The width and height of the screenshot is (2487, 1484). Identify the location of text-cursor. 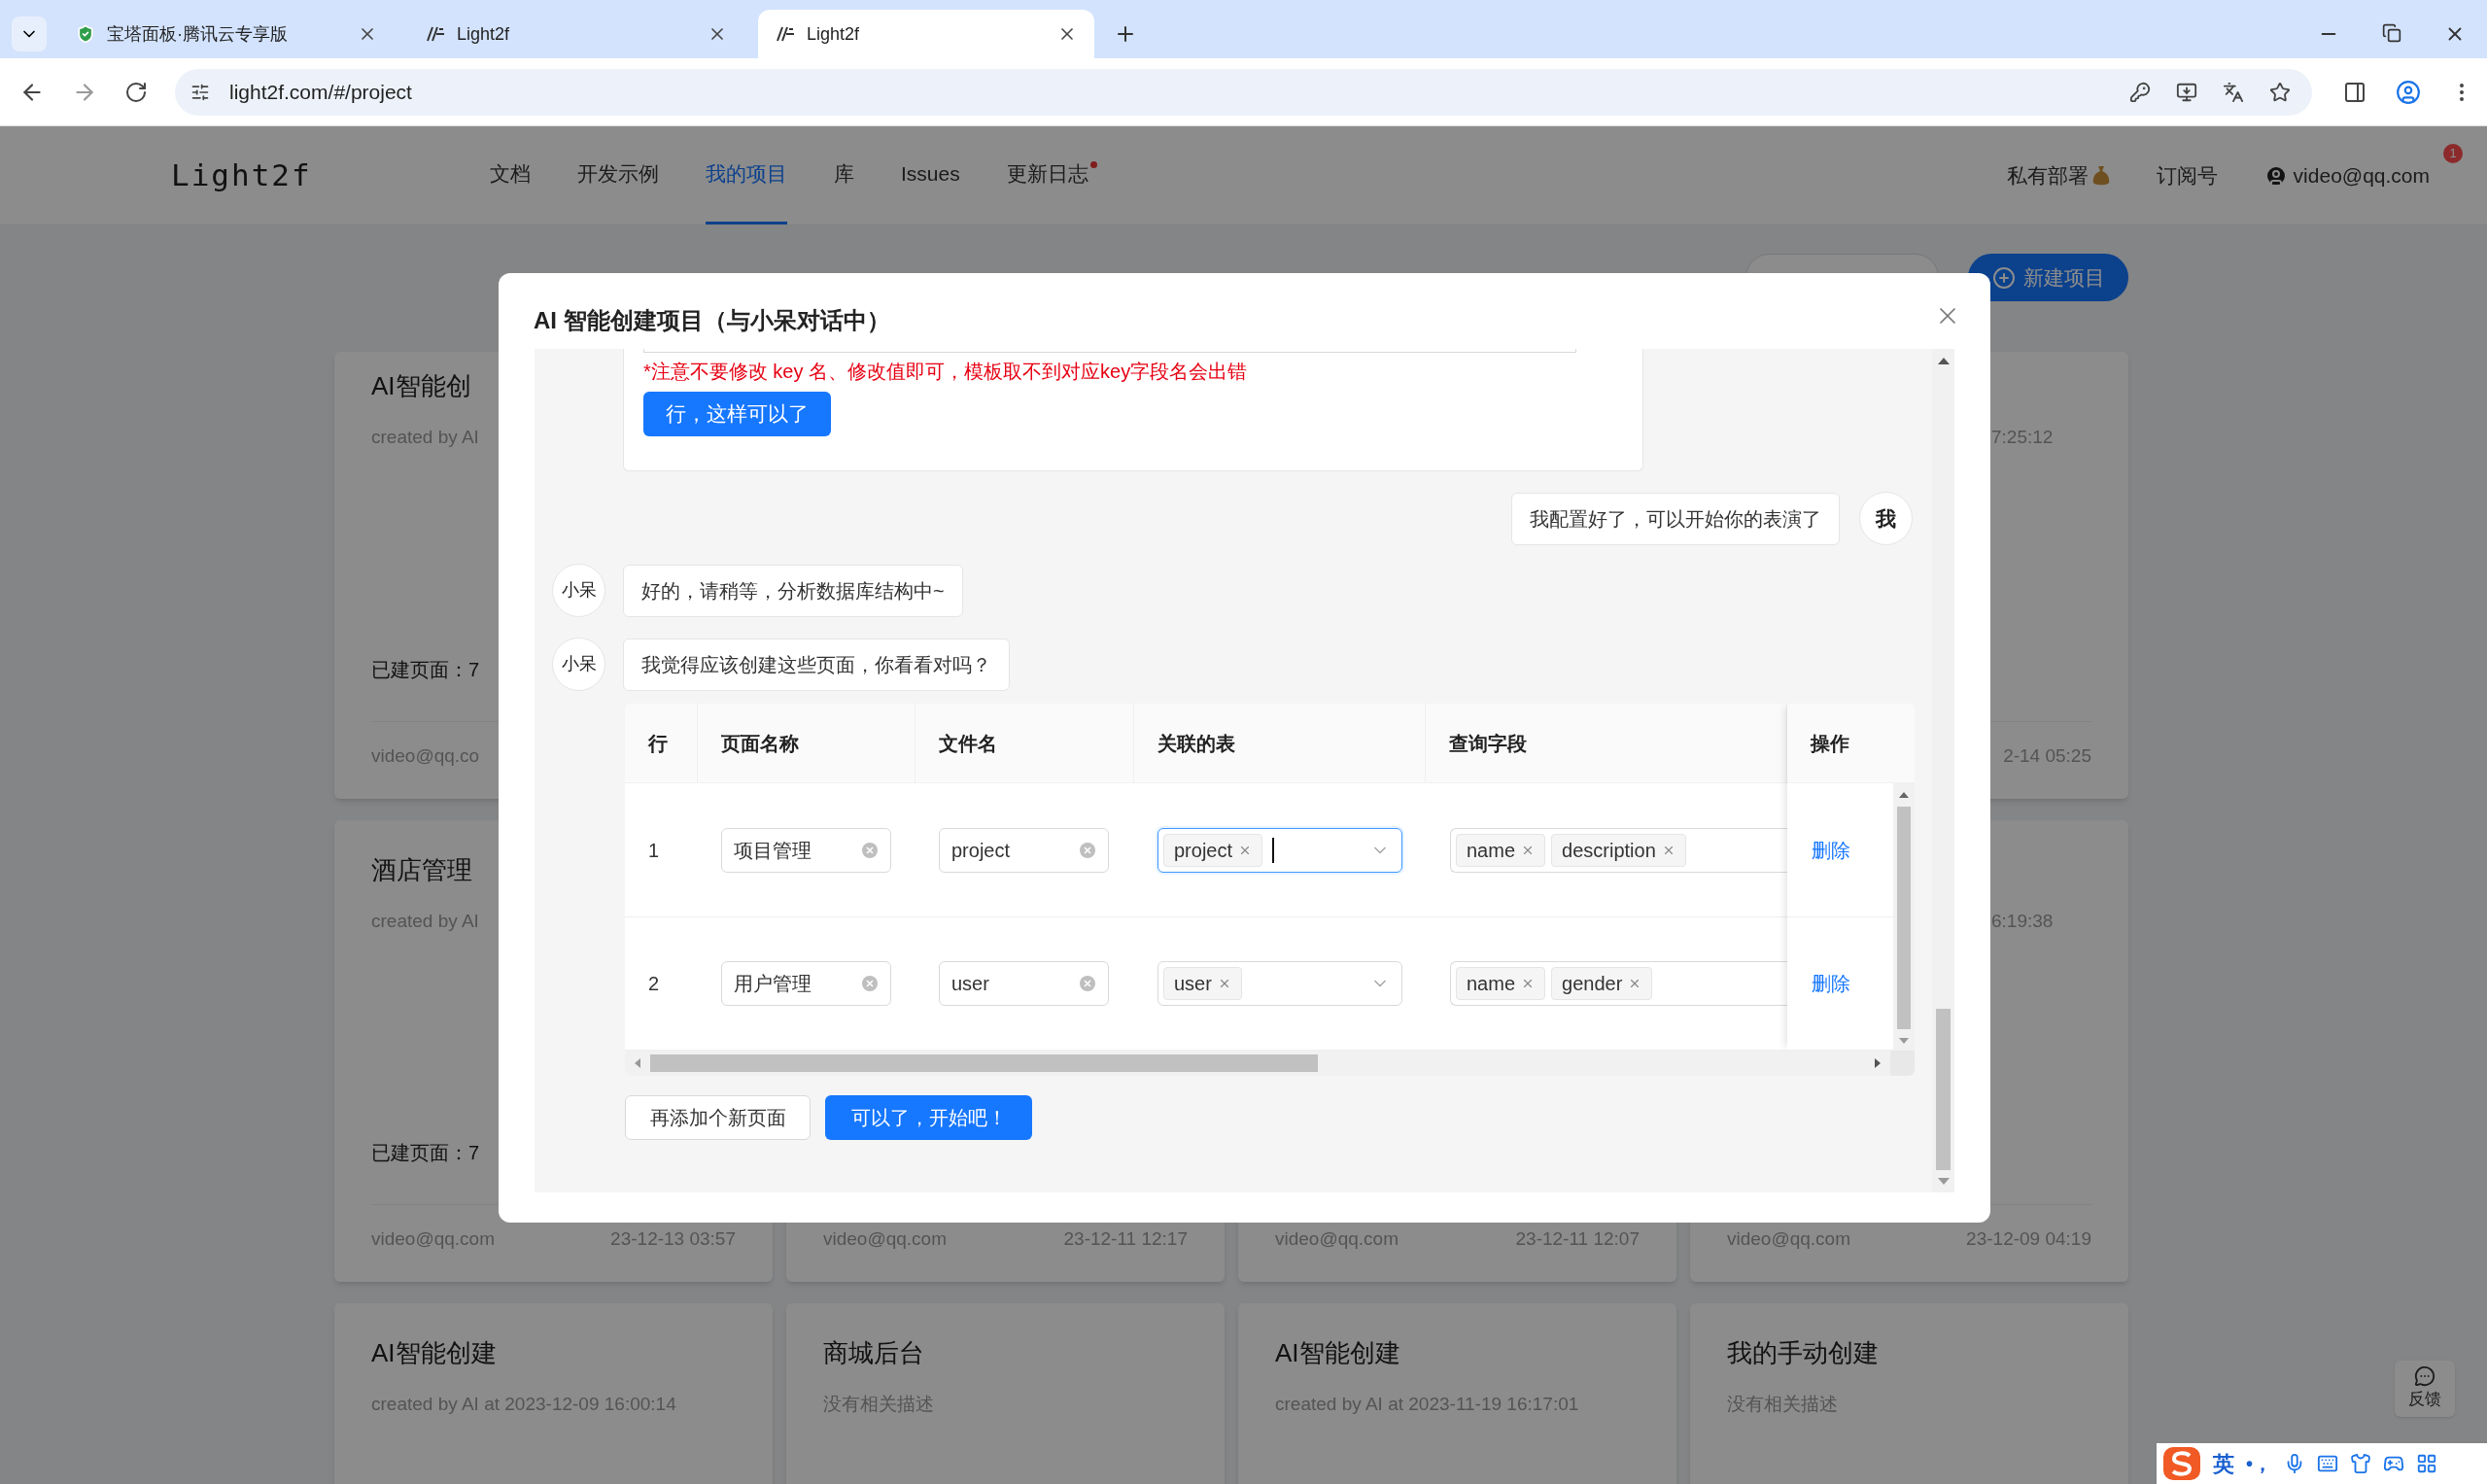
(1274, 850).